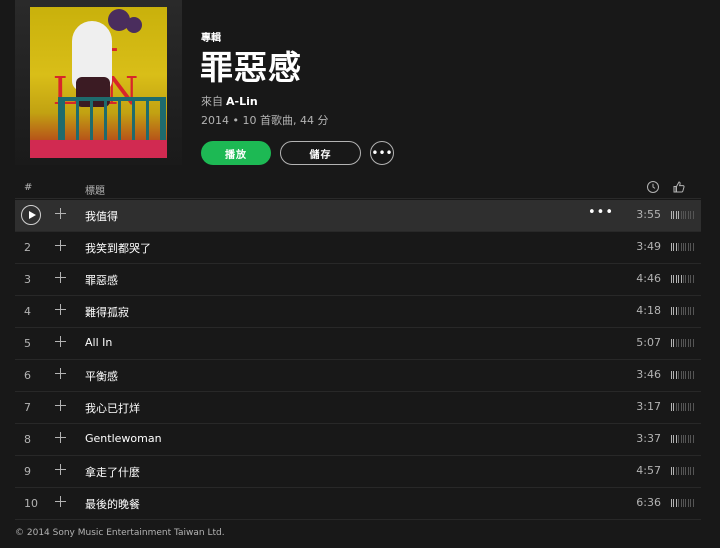  What do you see at coordinates (101, 376) in the screenshot?
I see `track-title: 平衡感` at bounding box center [101, 376].